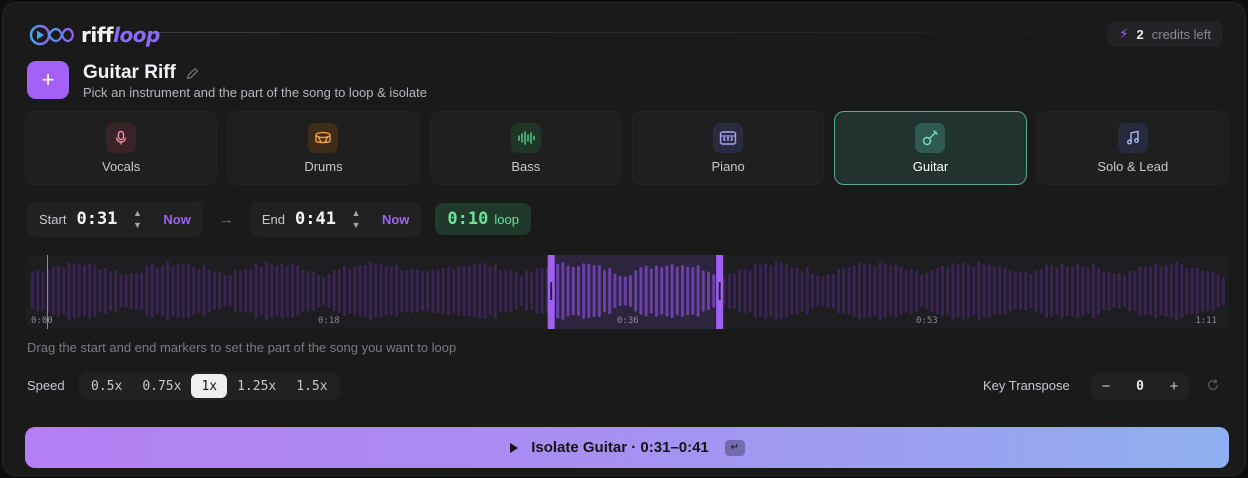  Describe the element at coordinates (551, 292) in the screenshot. I see `start-marker-handle` at that location.